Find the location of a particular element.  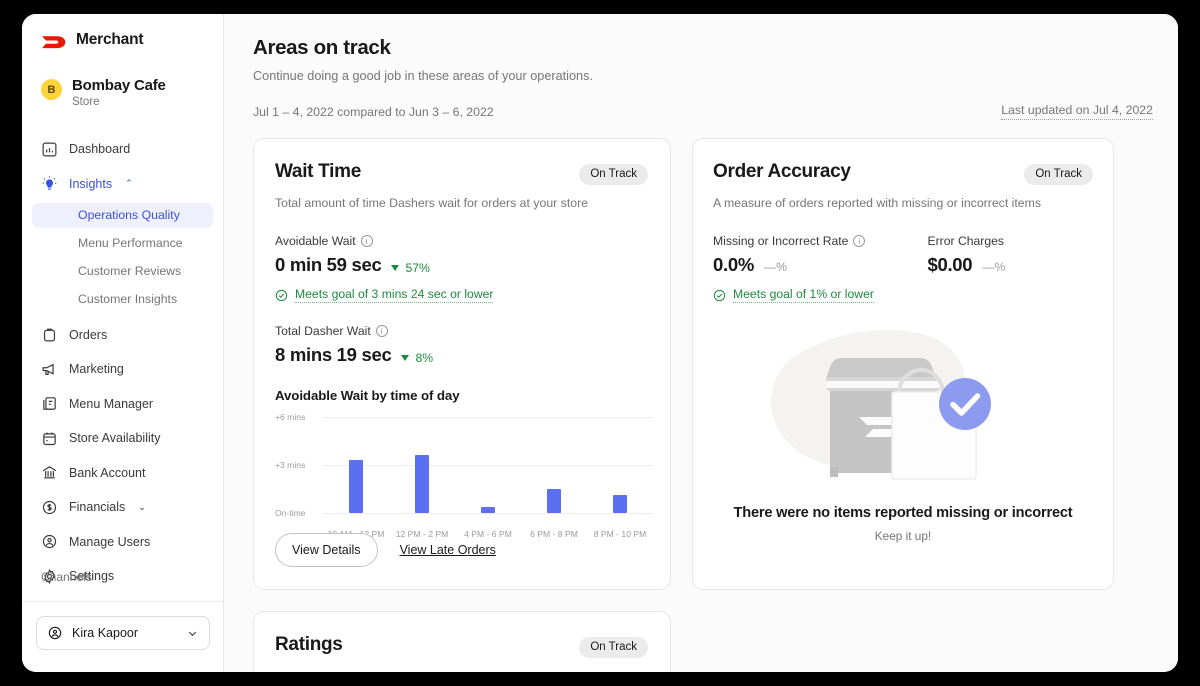

ratings-card: Ratings On Track is located at coordinates (462, 641).